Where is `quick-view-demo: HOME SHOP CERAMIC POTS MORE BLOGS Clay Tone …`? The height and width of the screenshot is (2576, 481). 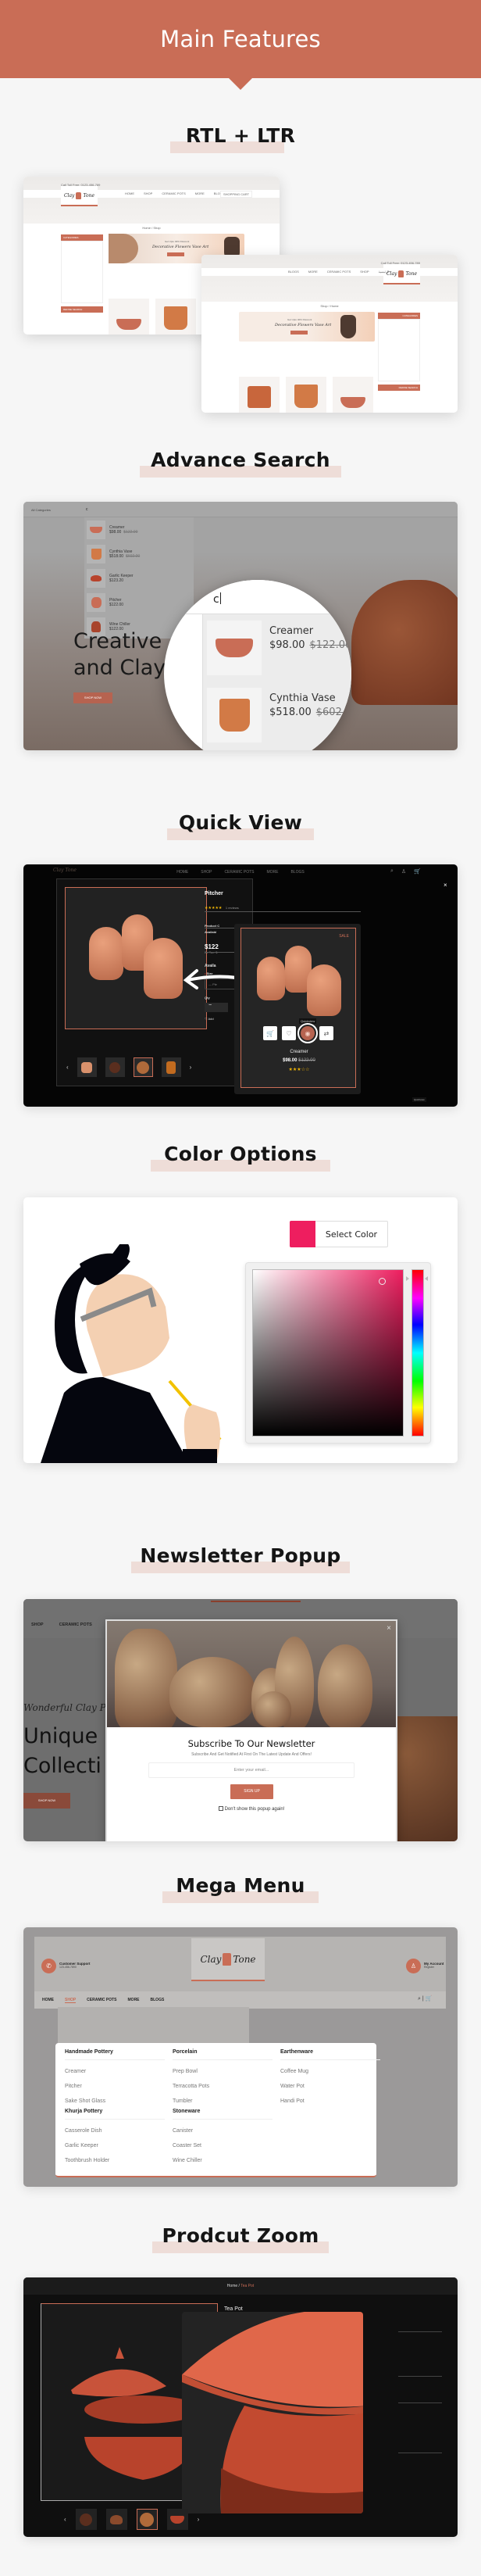 quick-view-demo: HOME SHOP CERAMIC POTS MORE BLOGS Clay Tone … is located at coordinates (241, 985).